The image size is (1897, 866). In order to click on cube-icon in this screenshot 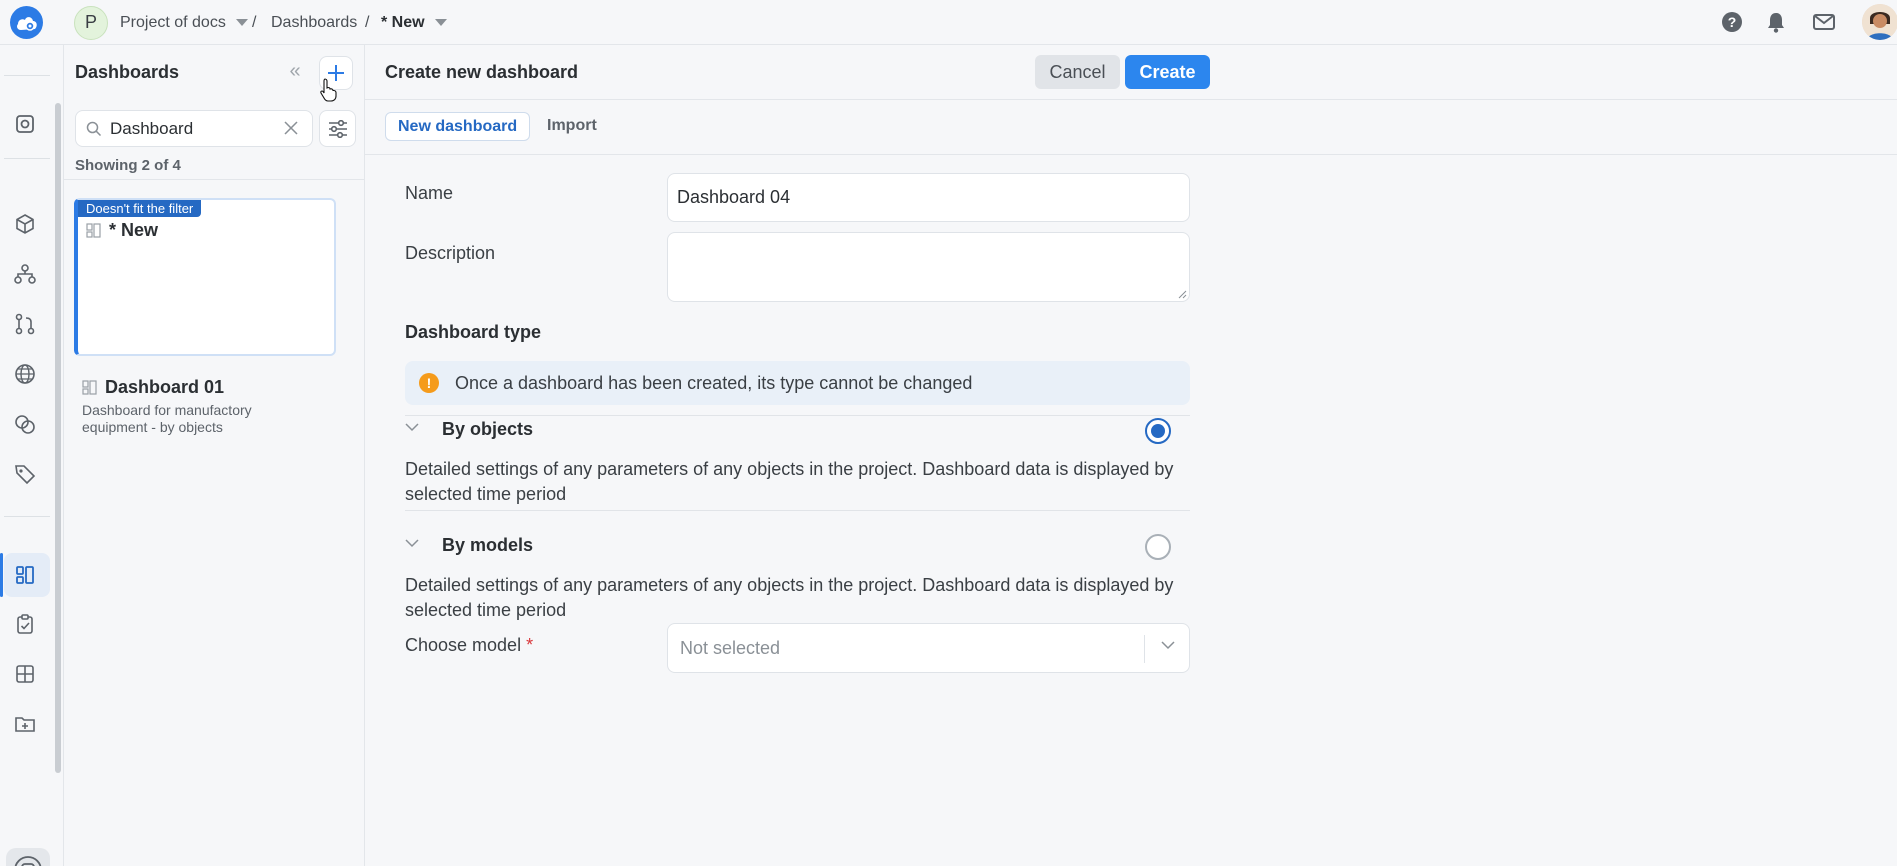, I will do `click(25, 224)`.